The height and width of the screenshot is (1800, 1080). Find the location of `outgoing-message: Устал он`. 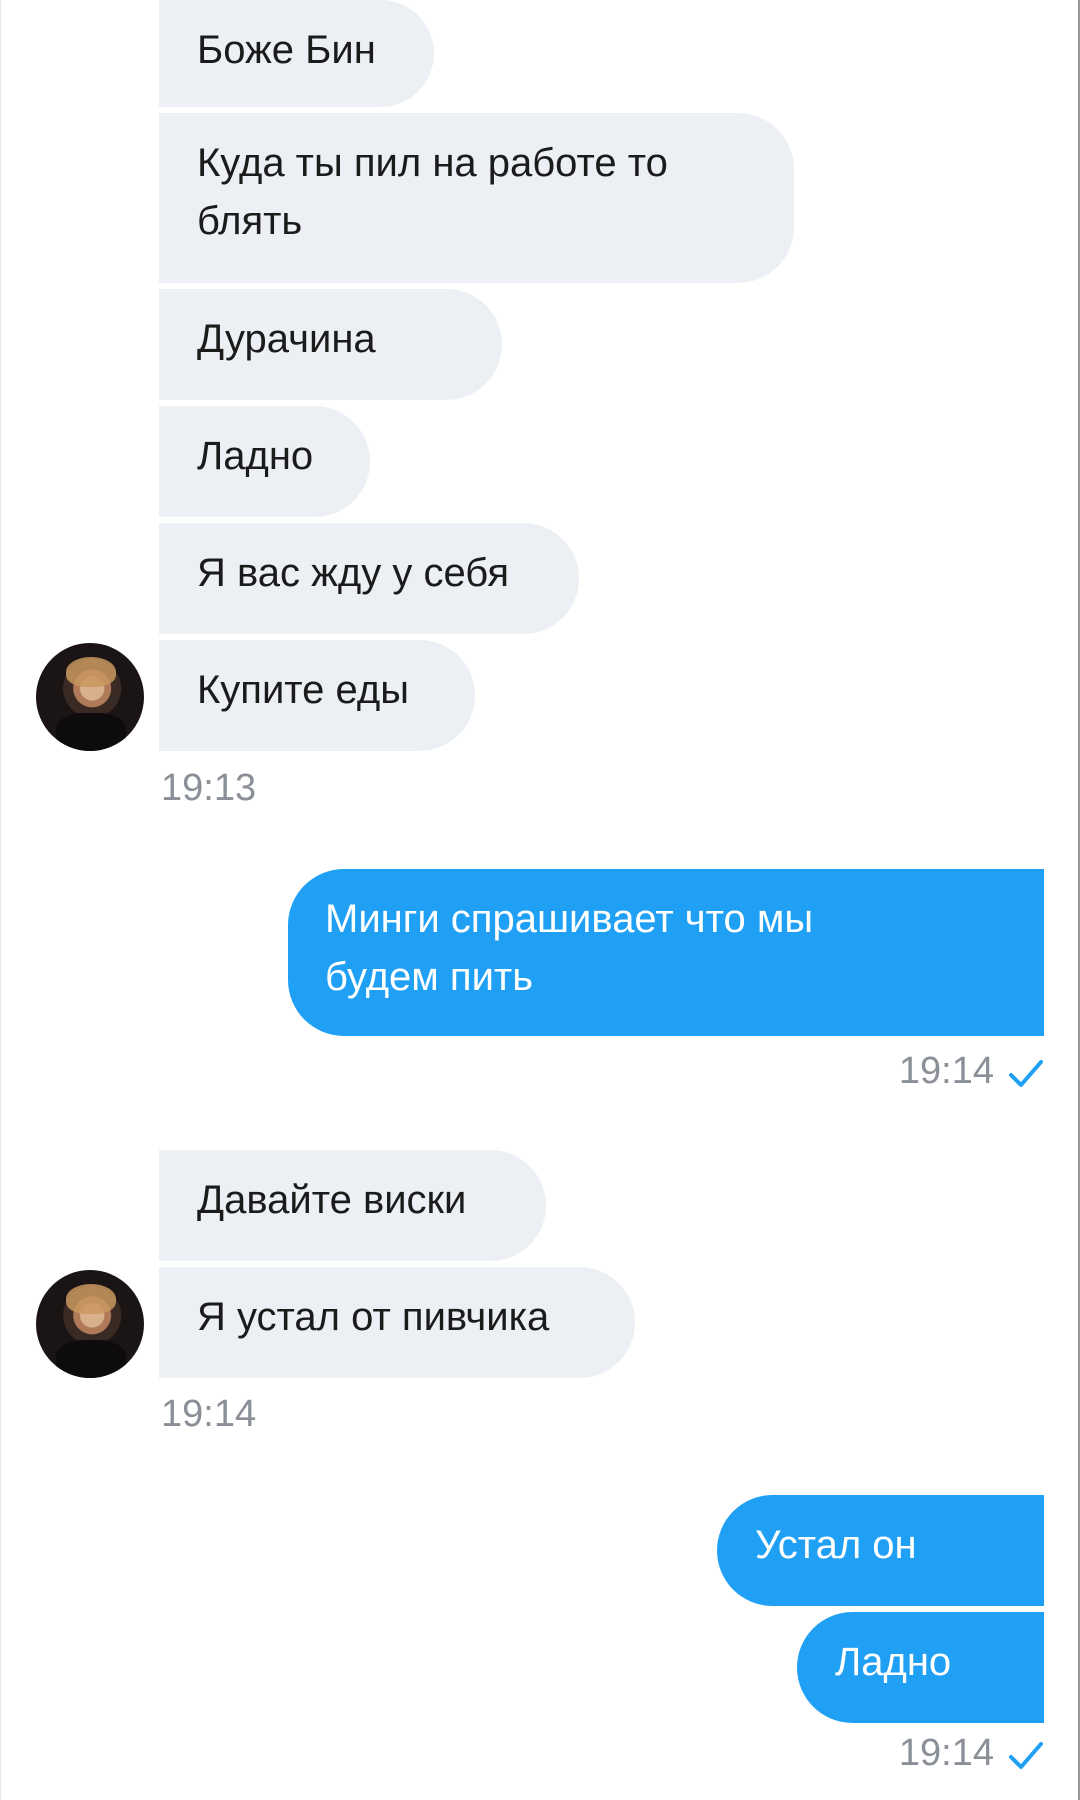

outgoing-message: Устал он is located at coordinates (880, 1550).